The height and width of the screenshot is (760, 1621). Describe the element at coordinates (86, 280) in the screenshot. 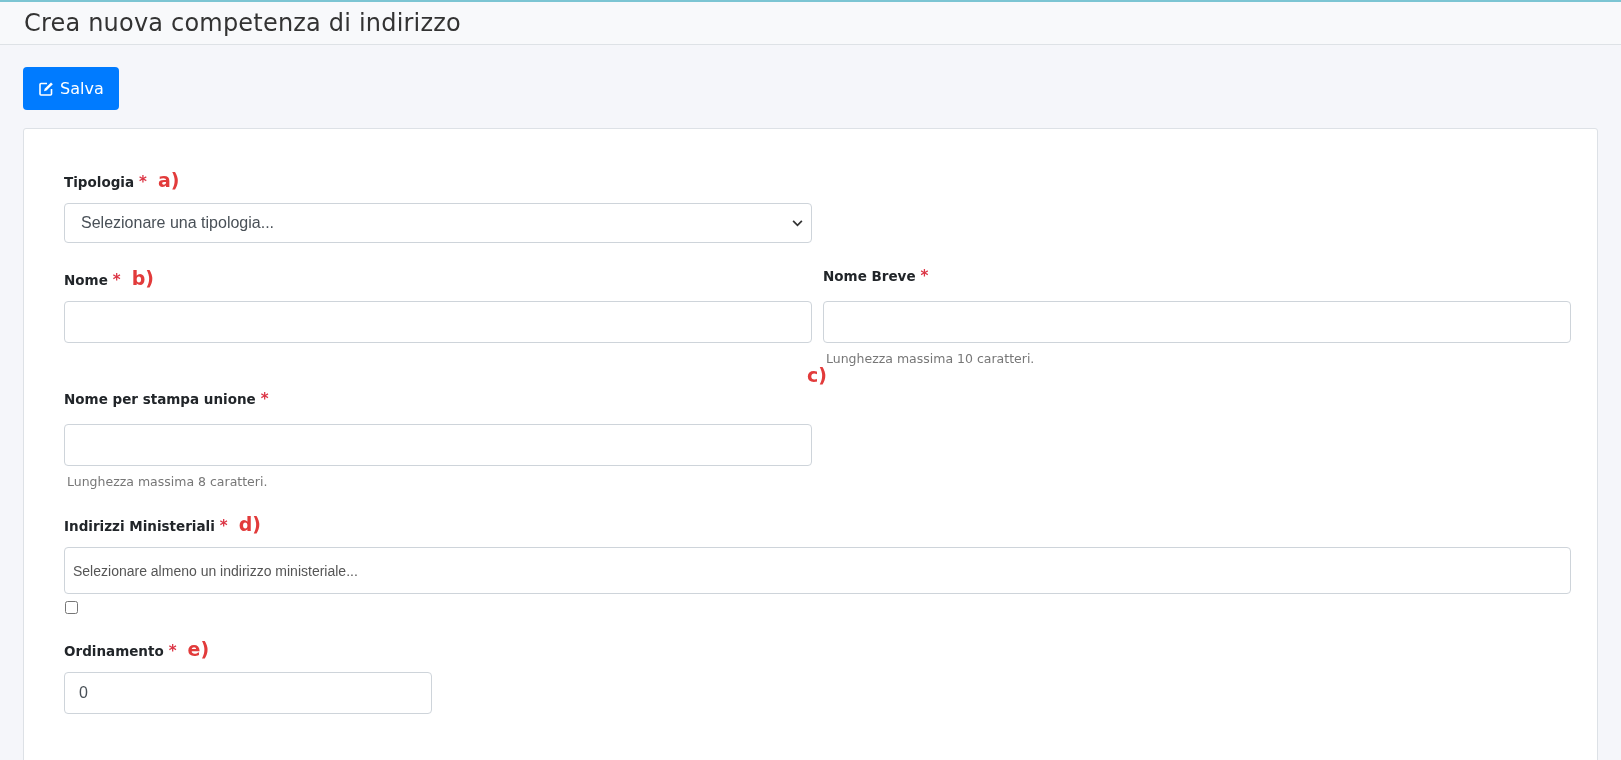

I see `field-label: Nome` at that location.